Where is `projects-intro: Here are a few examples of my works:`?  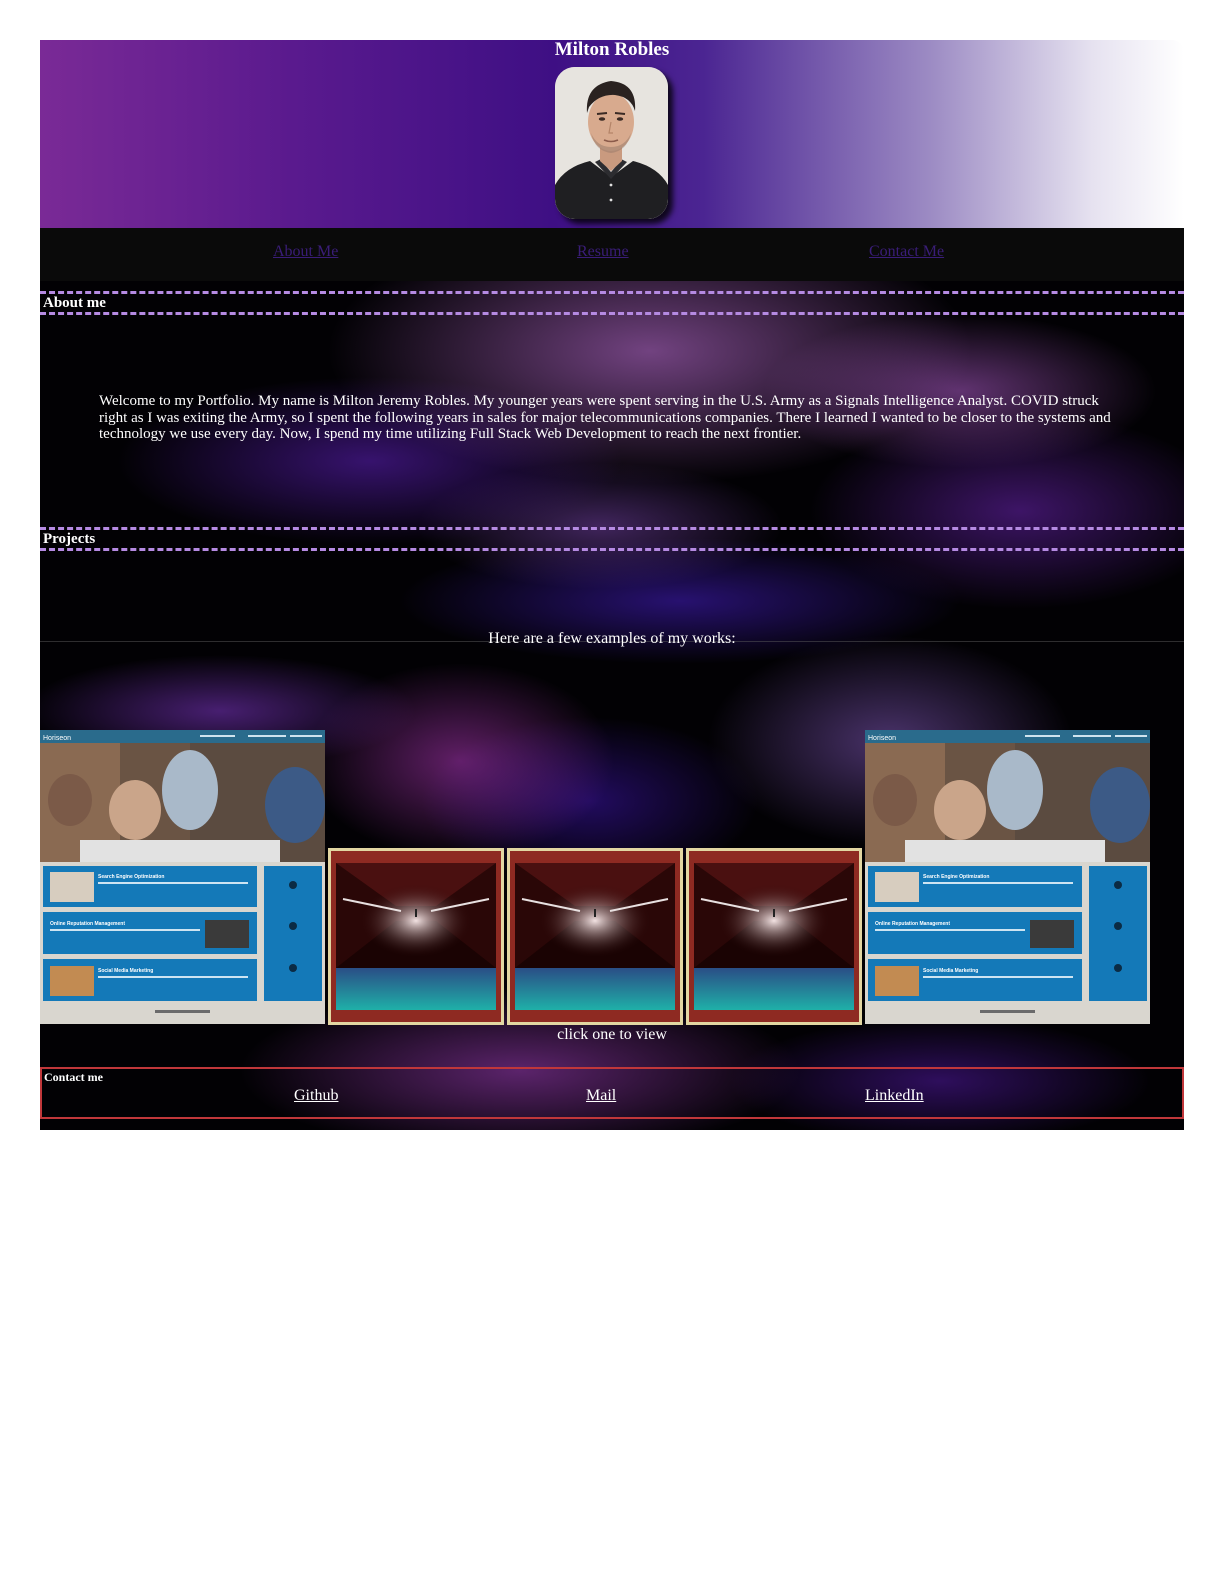
projects-intro: Here are a few examples of my works: is located at coordinates (612, 638).